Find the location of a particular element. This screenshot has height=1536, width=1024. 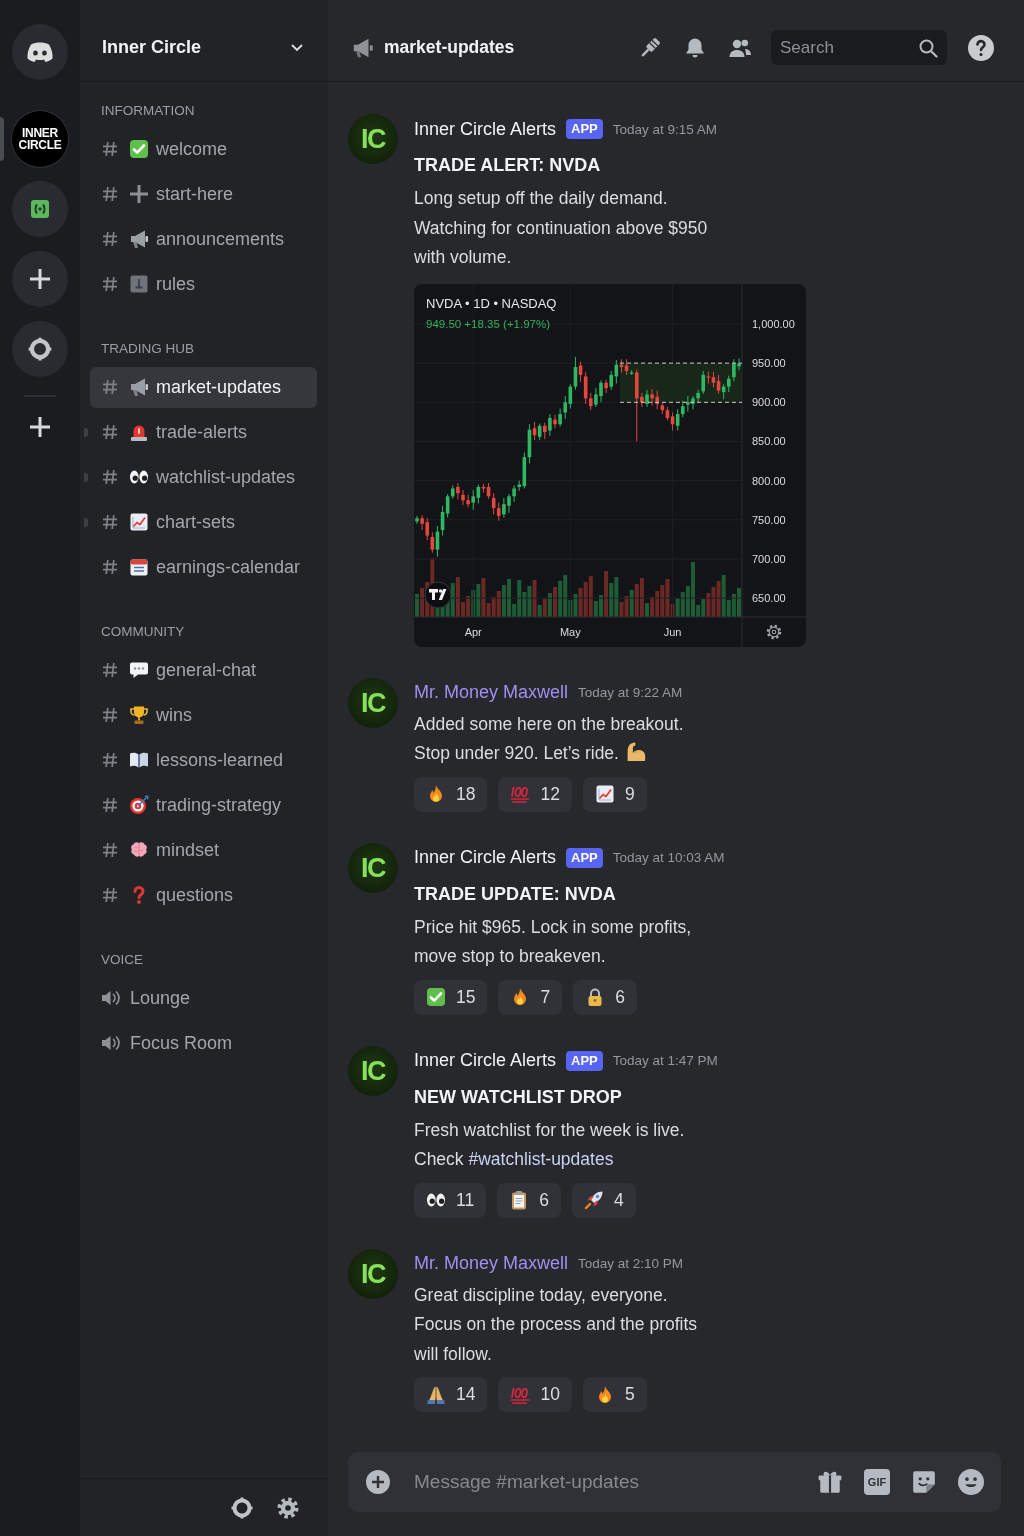

channel-mention: #watchlist-updates is located at coordinates (541, 1159).